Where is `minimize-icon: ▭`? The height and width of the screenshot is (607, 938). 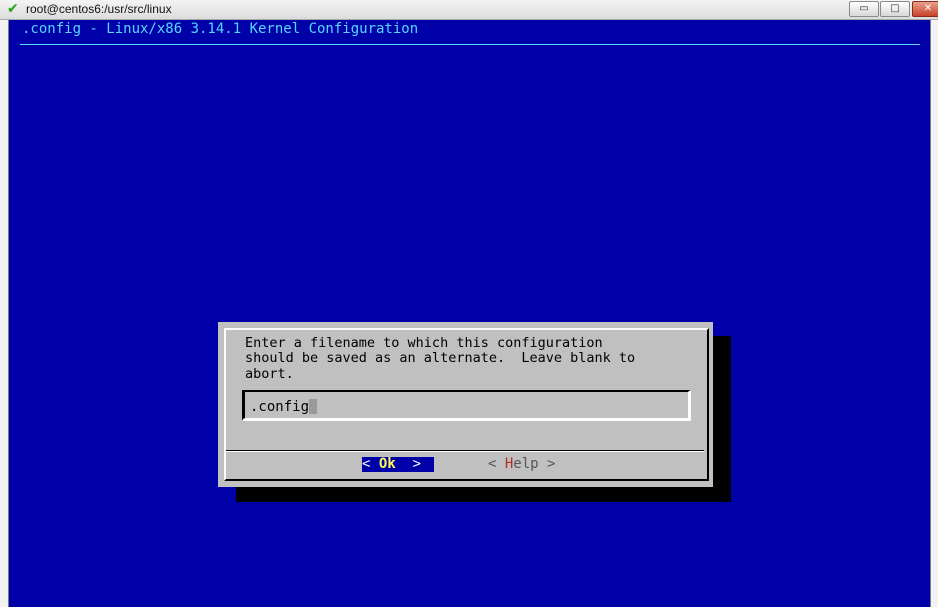
minimize-icon: ▭ is located at coordinates (864, 8).